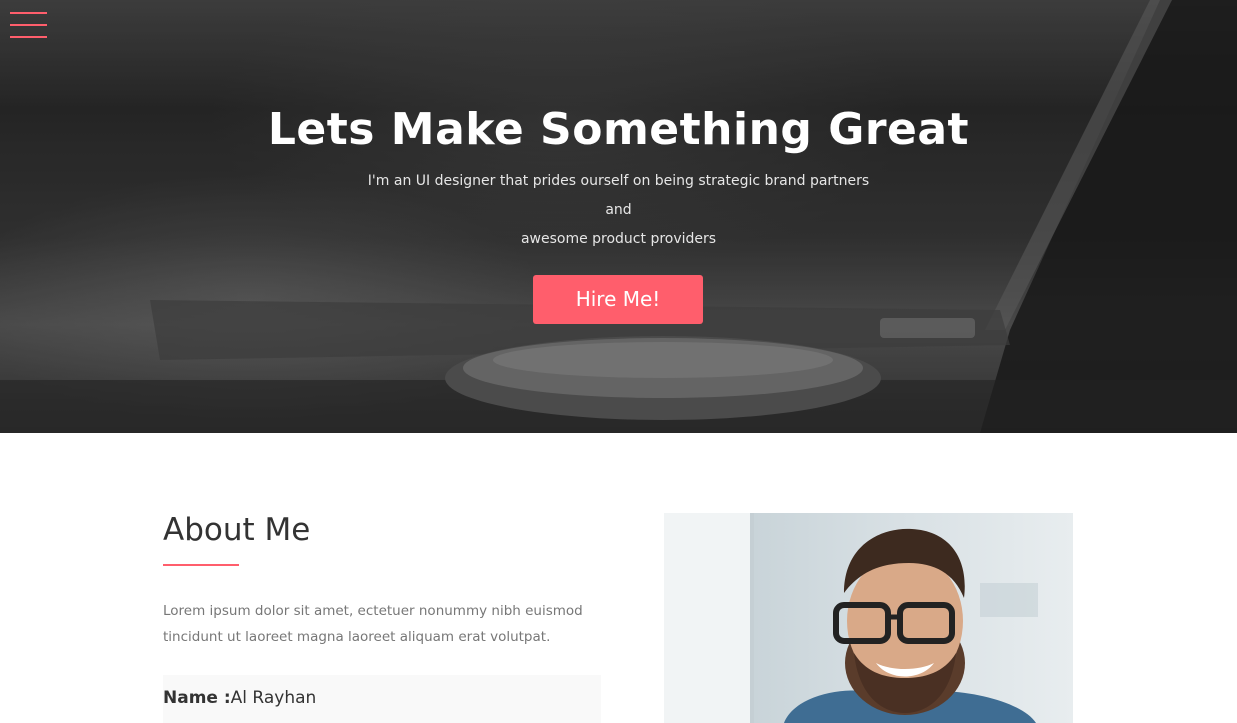 The image size is (1237, 723). Describe the element at coordinates (201, 565) in the screenshot. I see `heading-underline` at that location.